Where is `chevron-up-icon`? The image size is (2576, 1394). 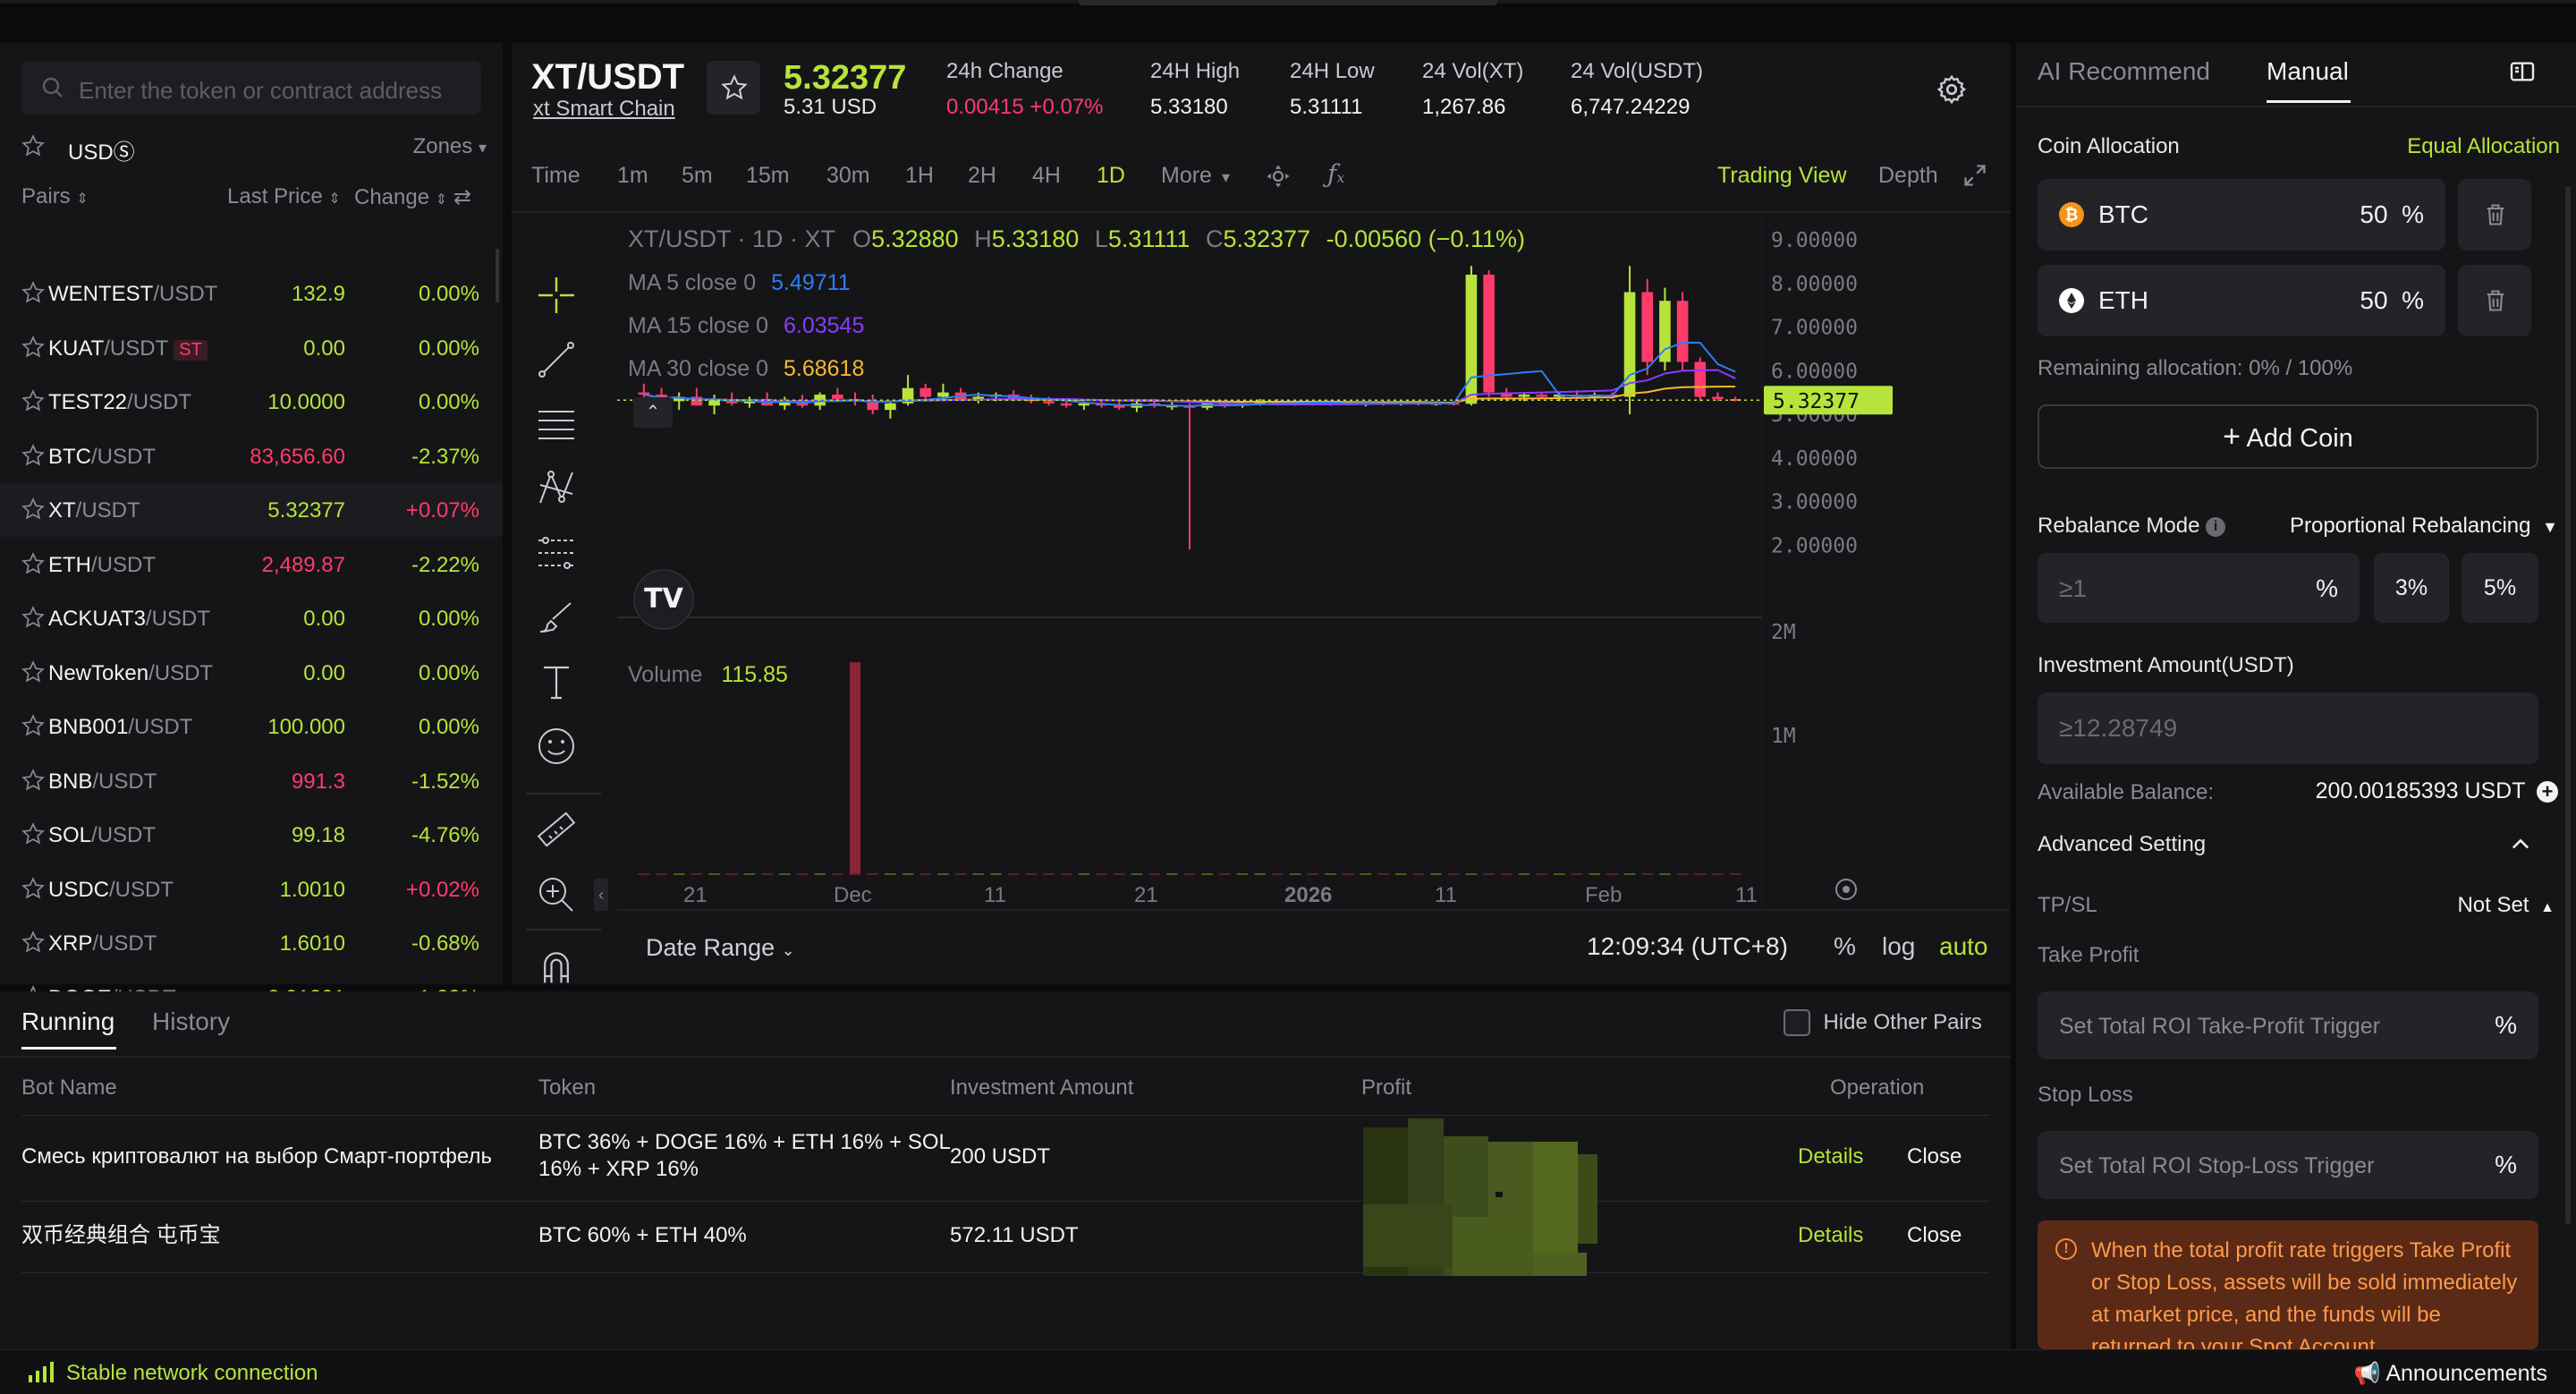
chevron-up-icon is located at coordinates (2520, 844).